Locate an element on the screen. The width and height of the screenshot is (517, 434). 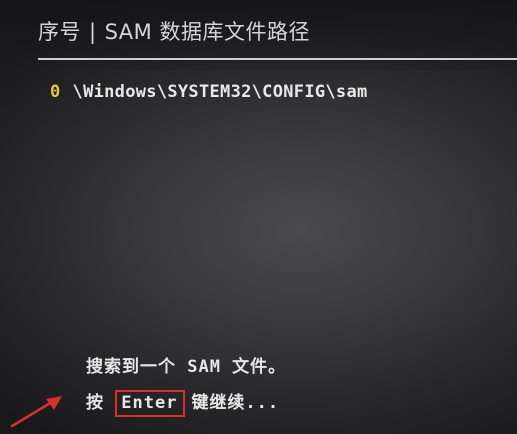
entry-path: \Windows\SYSTEM32\CONFIG\sam is located at coordinates (220, 92).